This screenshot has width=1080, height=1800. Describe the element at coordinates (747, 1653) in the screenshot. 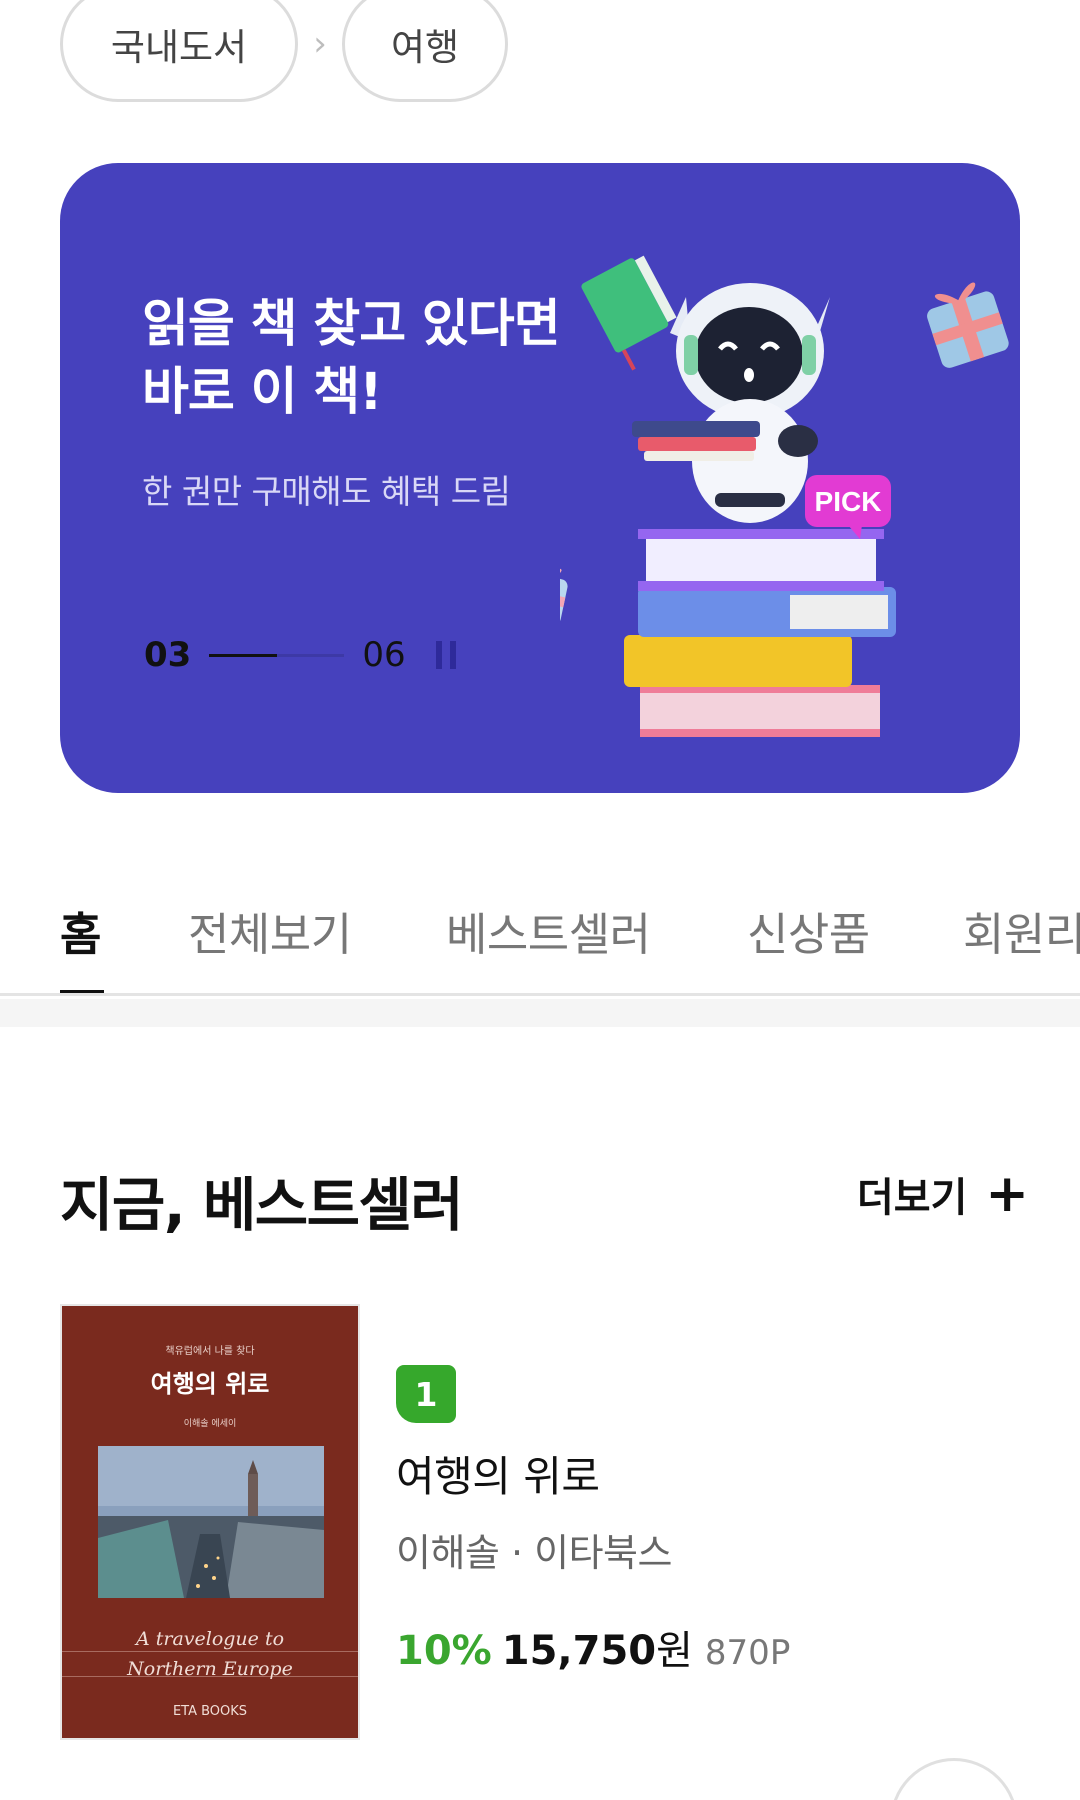

I see `reward-points: 870P` at that location.